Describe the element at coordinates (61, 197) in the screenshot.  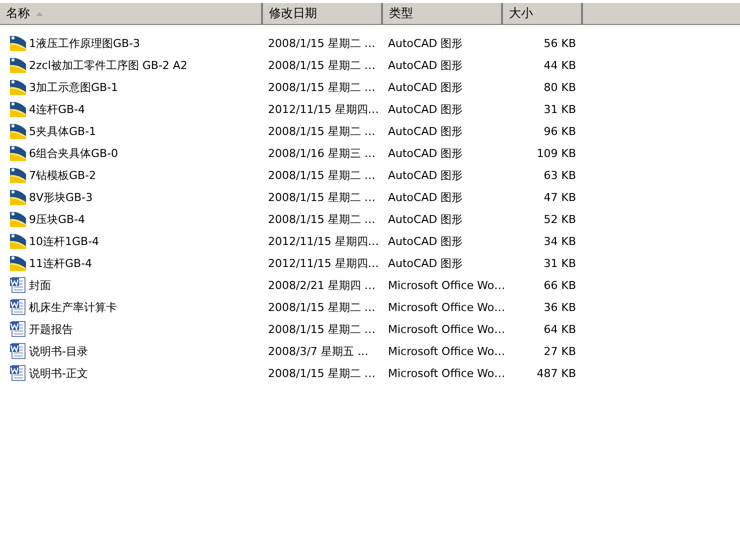
I see `file-name: 8V形块GB-3` at that location.